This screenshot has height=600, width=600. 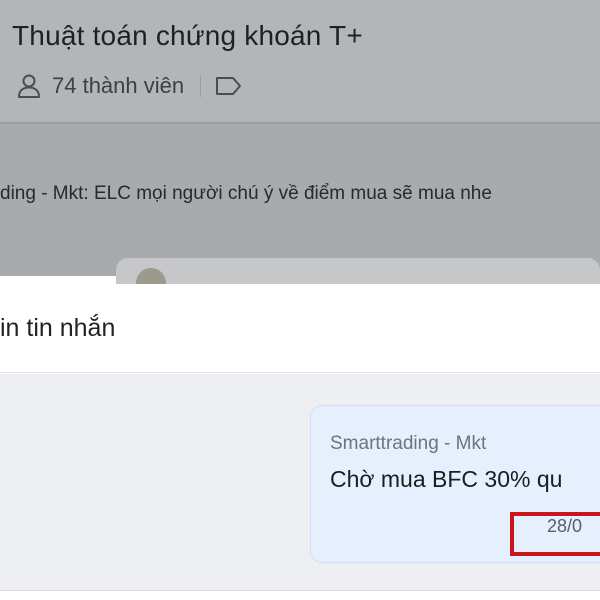 What do you see at coordinates (229, 86) in the screenshot?
I see `tag-icon` at bounding box center [229, 86].